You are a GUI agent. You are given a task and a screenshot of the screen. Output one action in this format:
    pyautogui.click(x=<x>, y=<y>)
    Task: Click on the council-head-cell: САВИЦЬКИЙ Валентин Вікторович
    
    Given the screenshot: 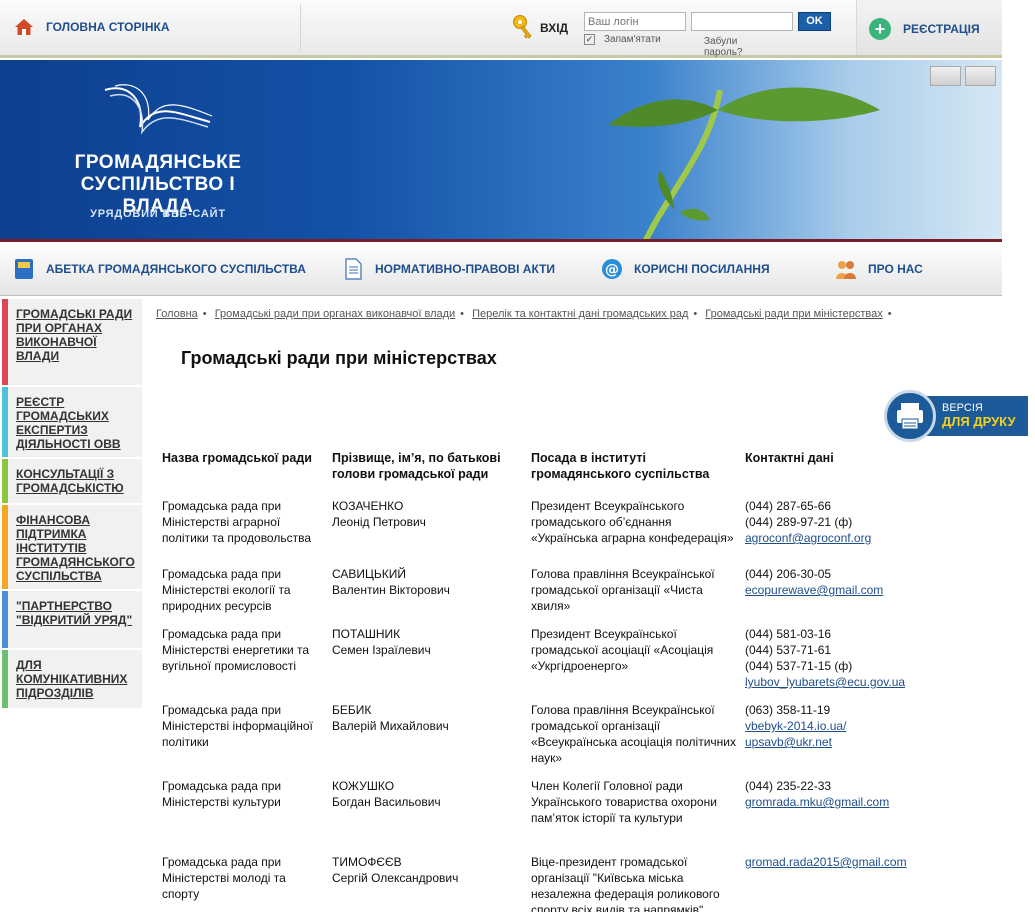 What is the action you would take?
    pyautogui.click(x=391, y=582)
    